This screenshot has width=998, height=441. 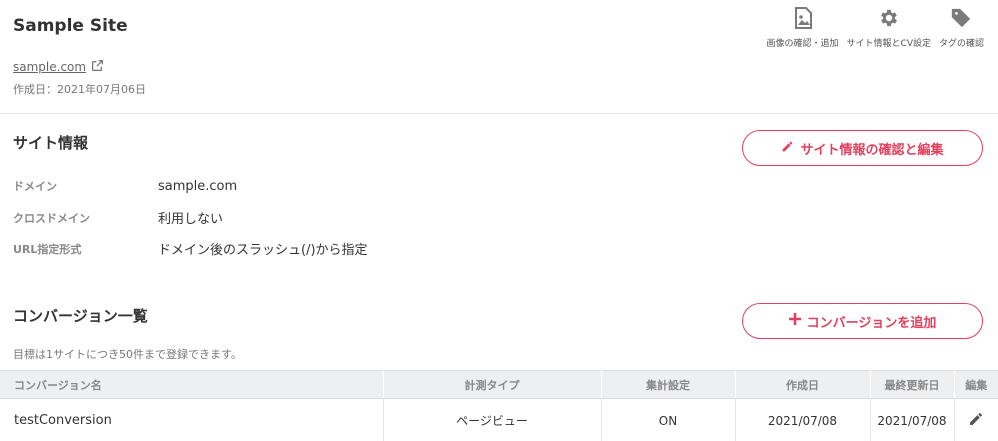 What do you see at coordinates (49, 67) in the screenshot?
I see `site-url-link: sample.com` at bounding box center [49, 67].